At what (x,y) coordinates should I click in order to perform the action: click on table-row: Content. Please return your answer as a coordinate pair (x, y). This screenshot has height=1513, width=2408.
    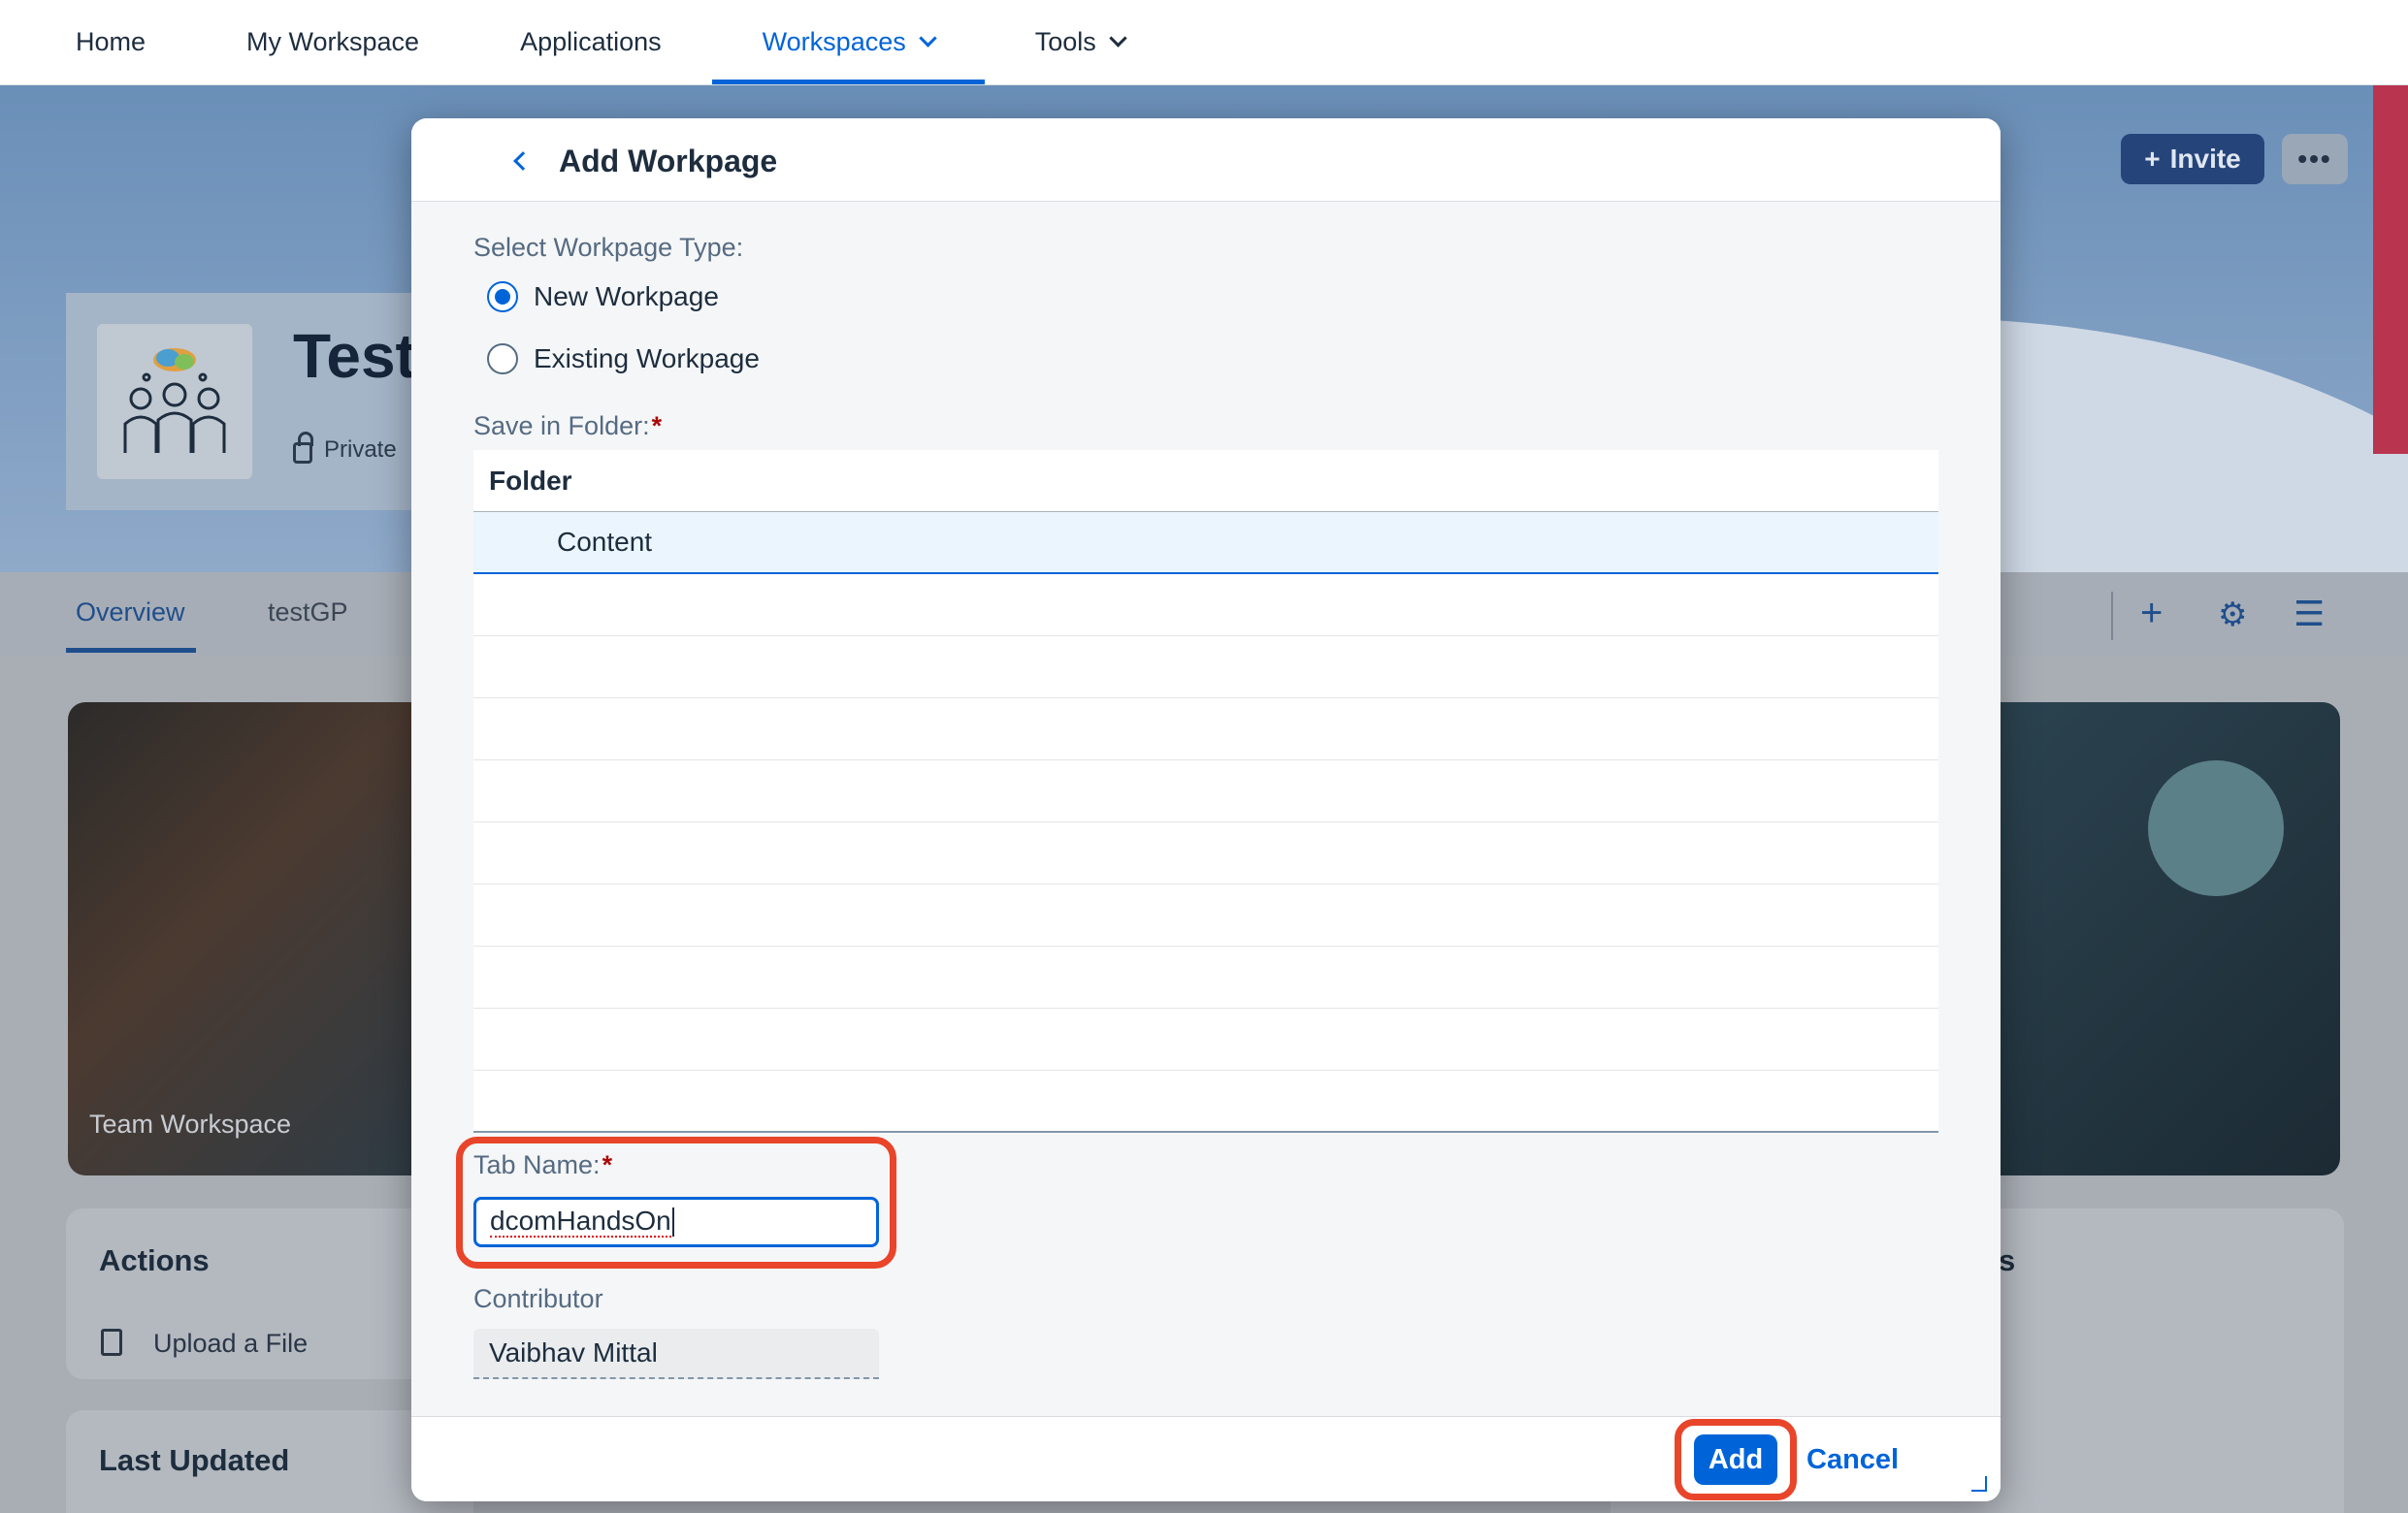
    Looking at the image, I should click on (1205, 543).